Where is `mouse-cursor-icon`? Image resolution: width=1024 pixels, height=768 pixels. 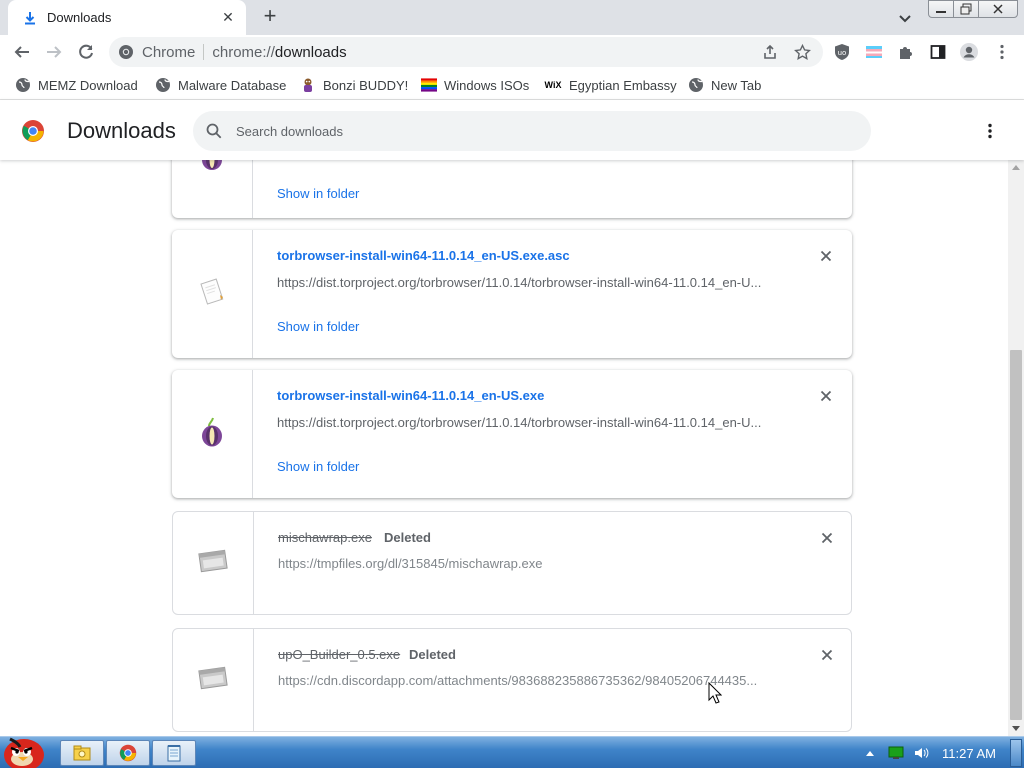
mouse-cursor-icon is located at coordinates (715, 692).